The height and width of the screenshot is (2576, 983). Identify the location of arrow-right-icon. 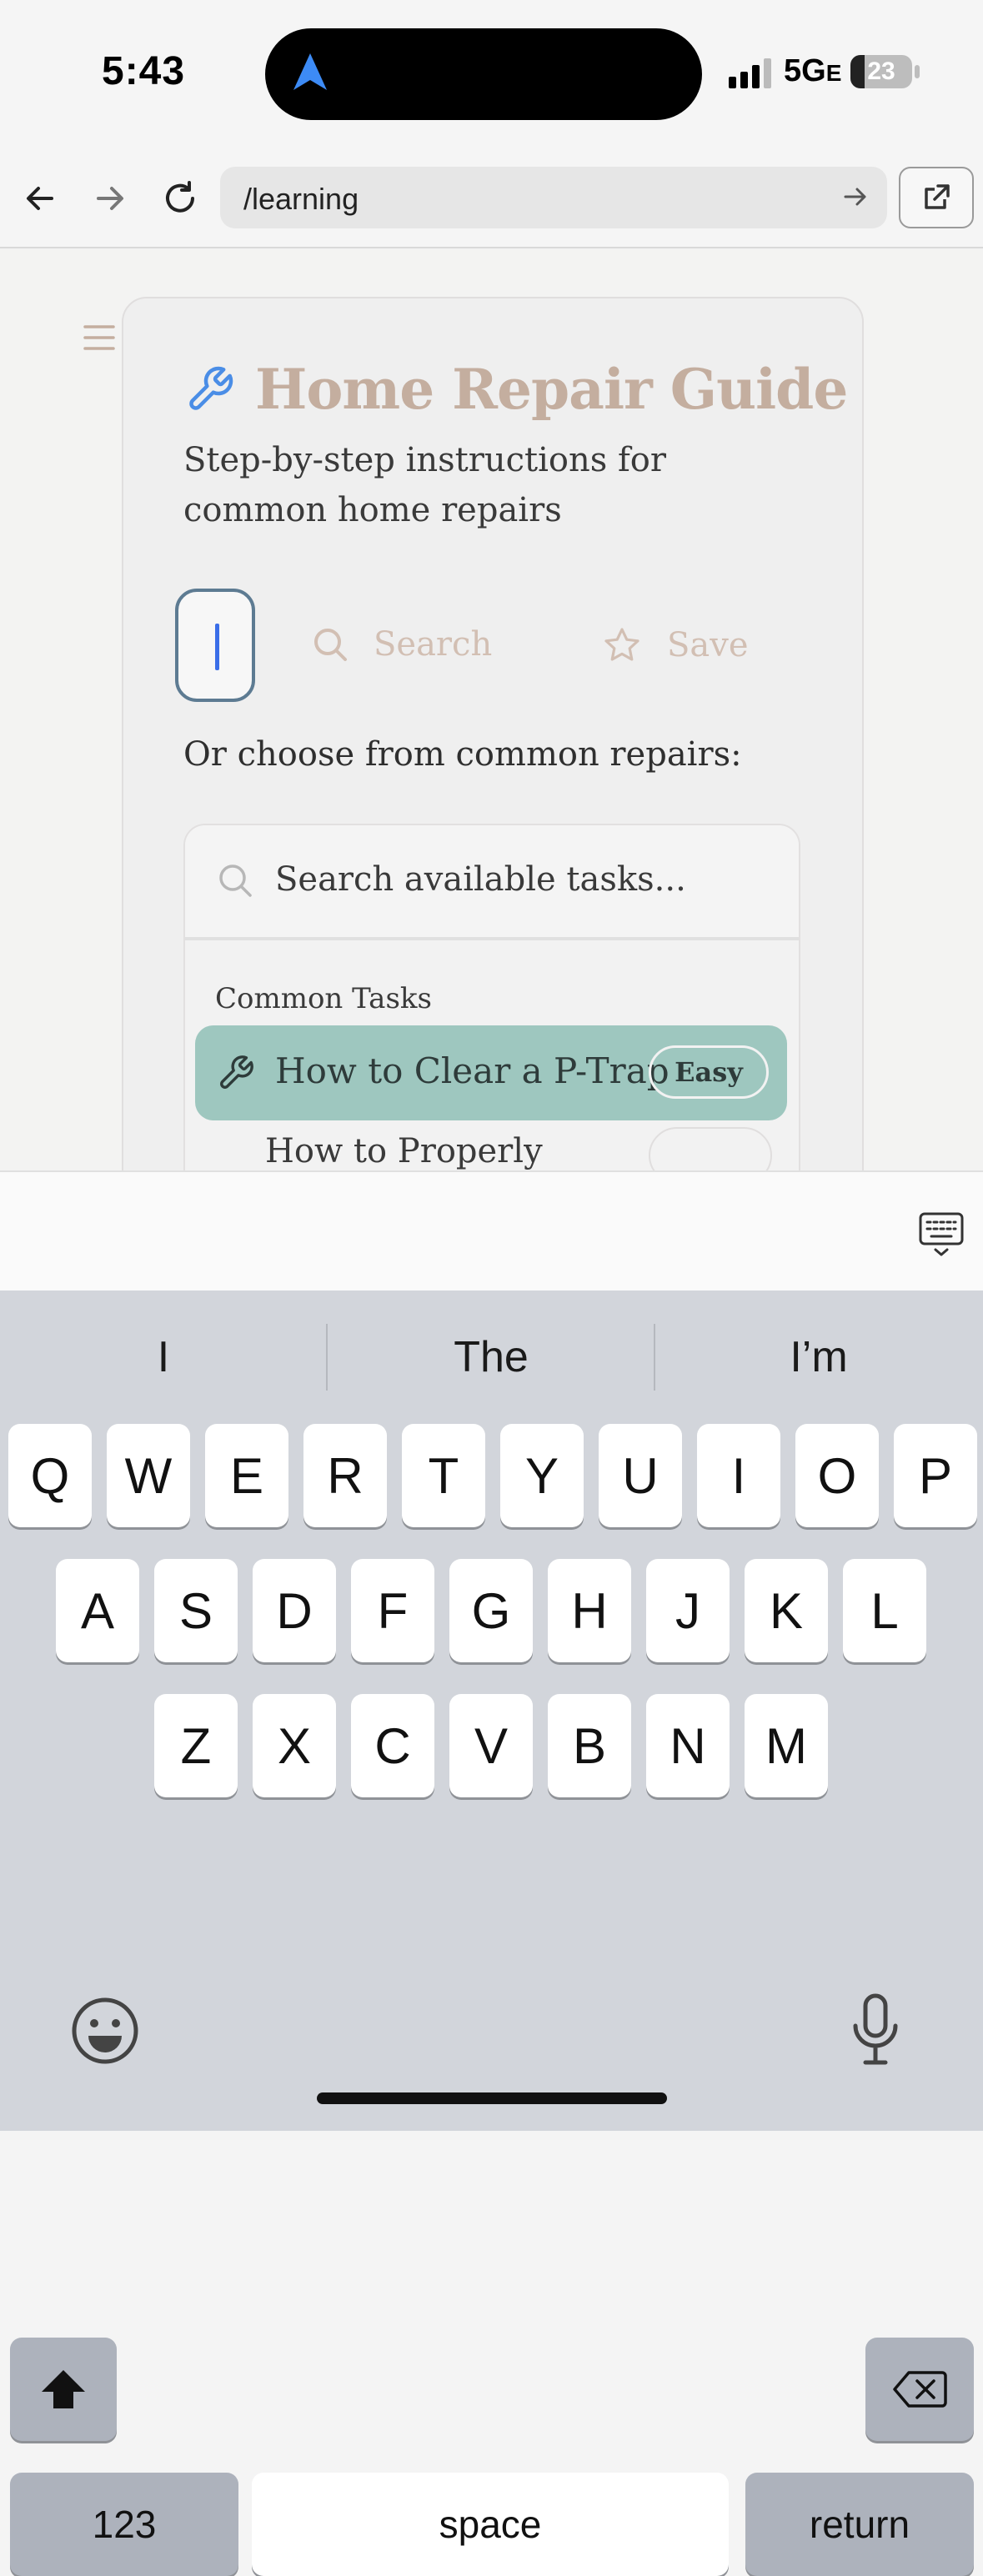
(110, 198).